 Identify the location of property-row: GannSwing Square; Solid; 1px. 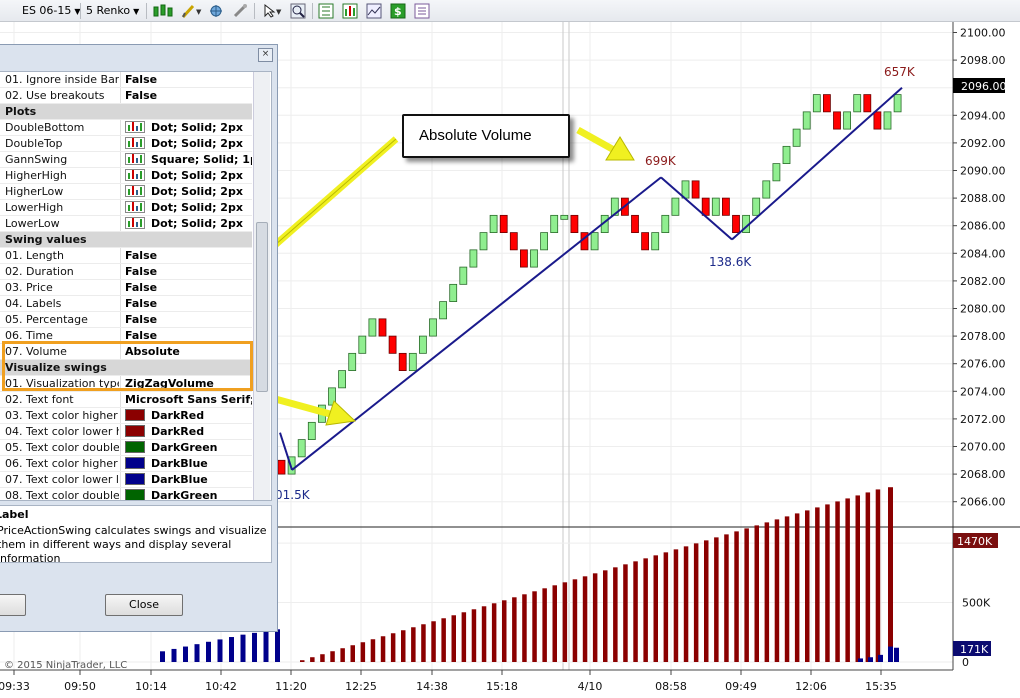
(126, 160).